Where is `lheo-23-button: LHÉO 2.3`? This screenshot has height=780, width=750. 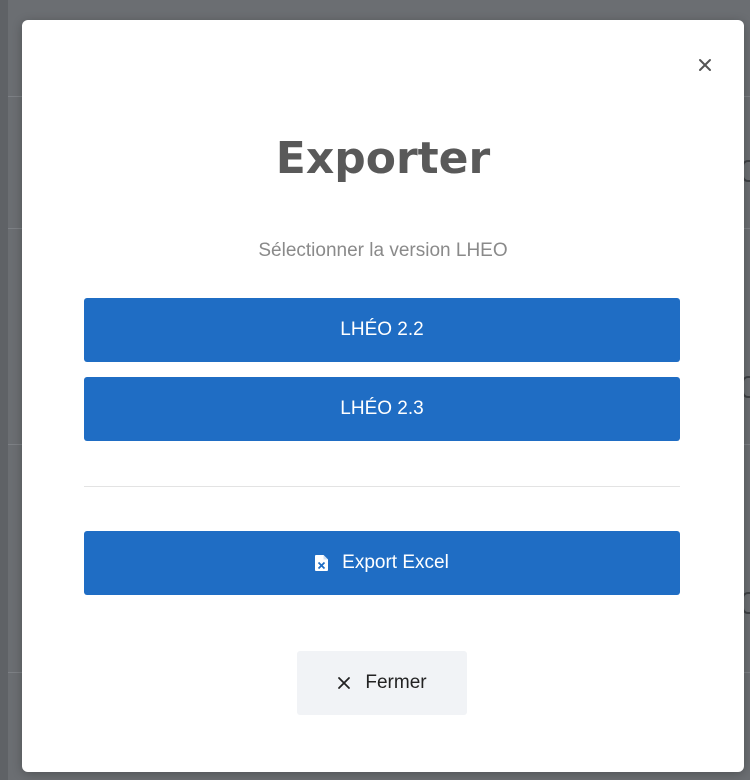
lheo-23-button: LHÉO 2.3 is located at coordinates (382, 409).